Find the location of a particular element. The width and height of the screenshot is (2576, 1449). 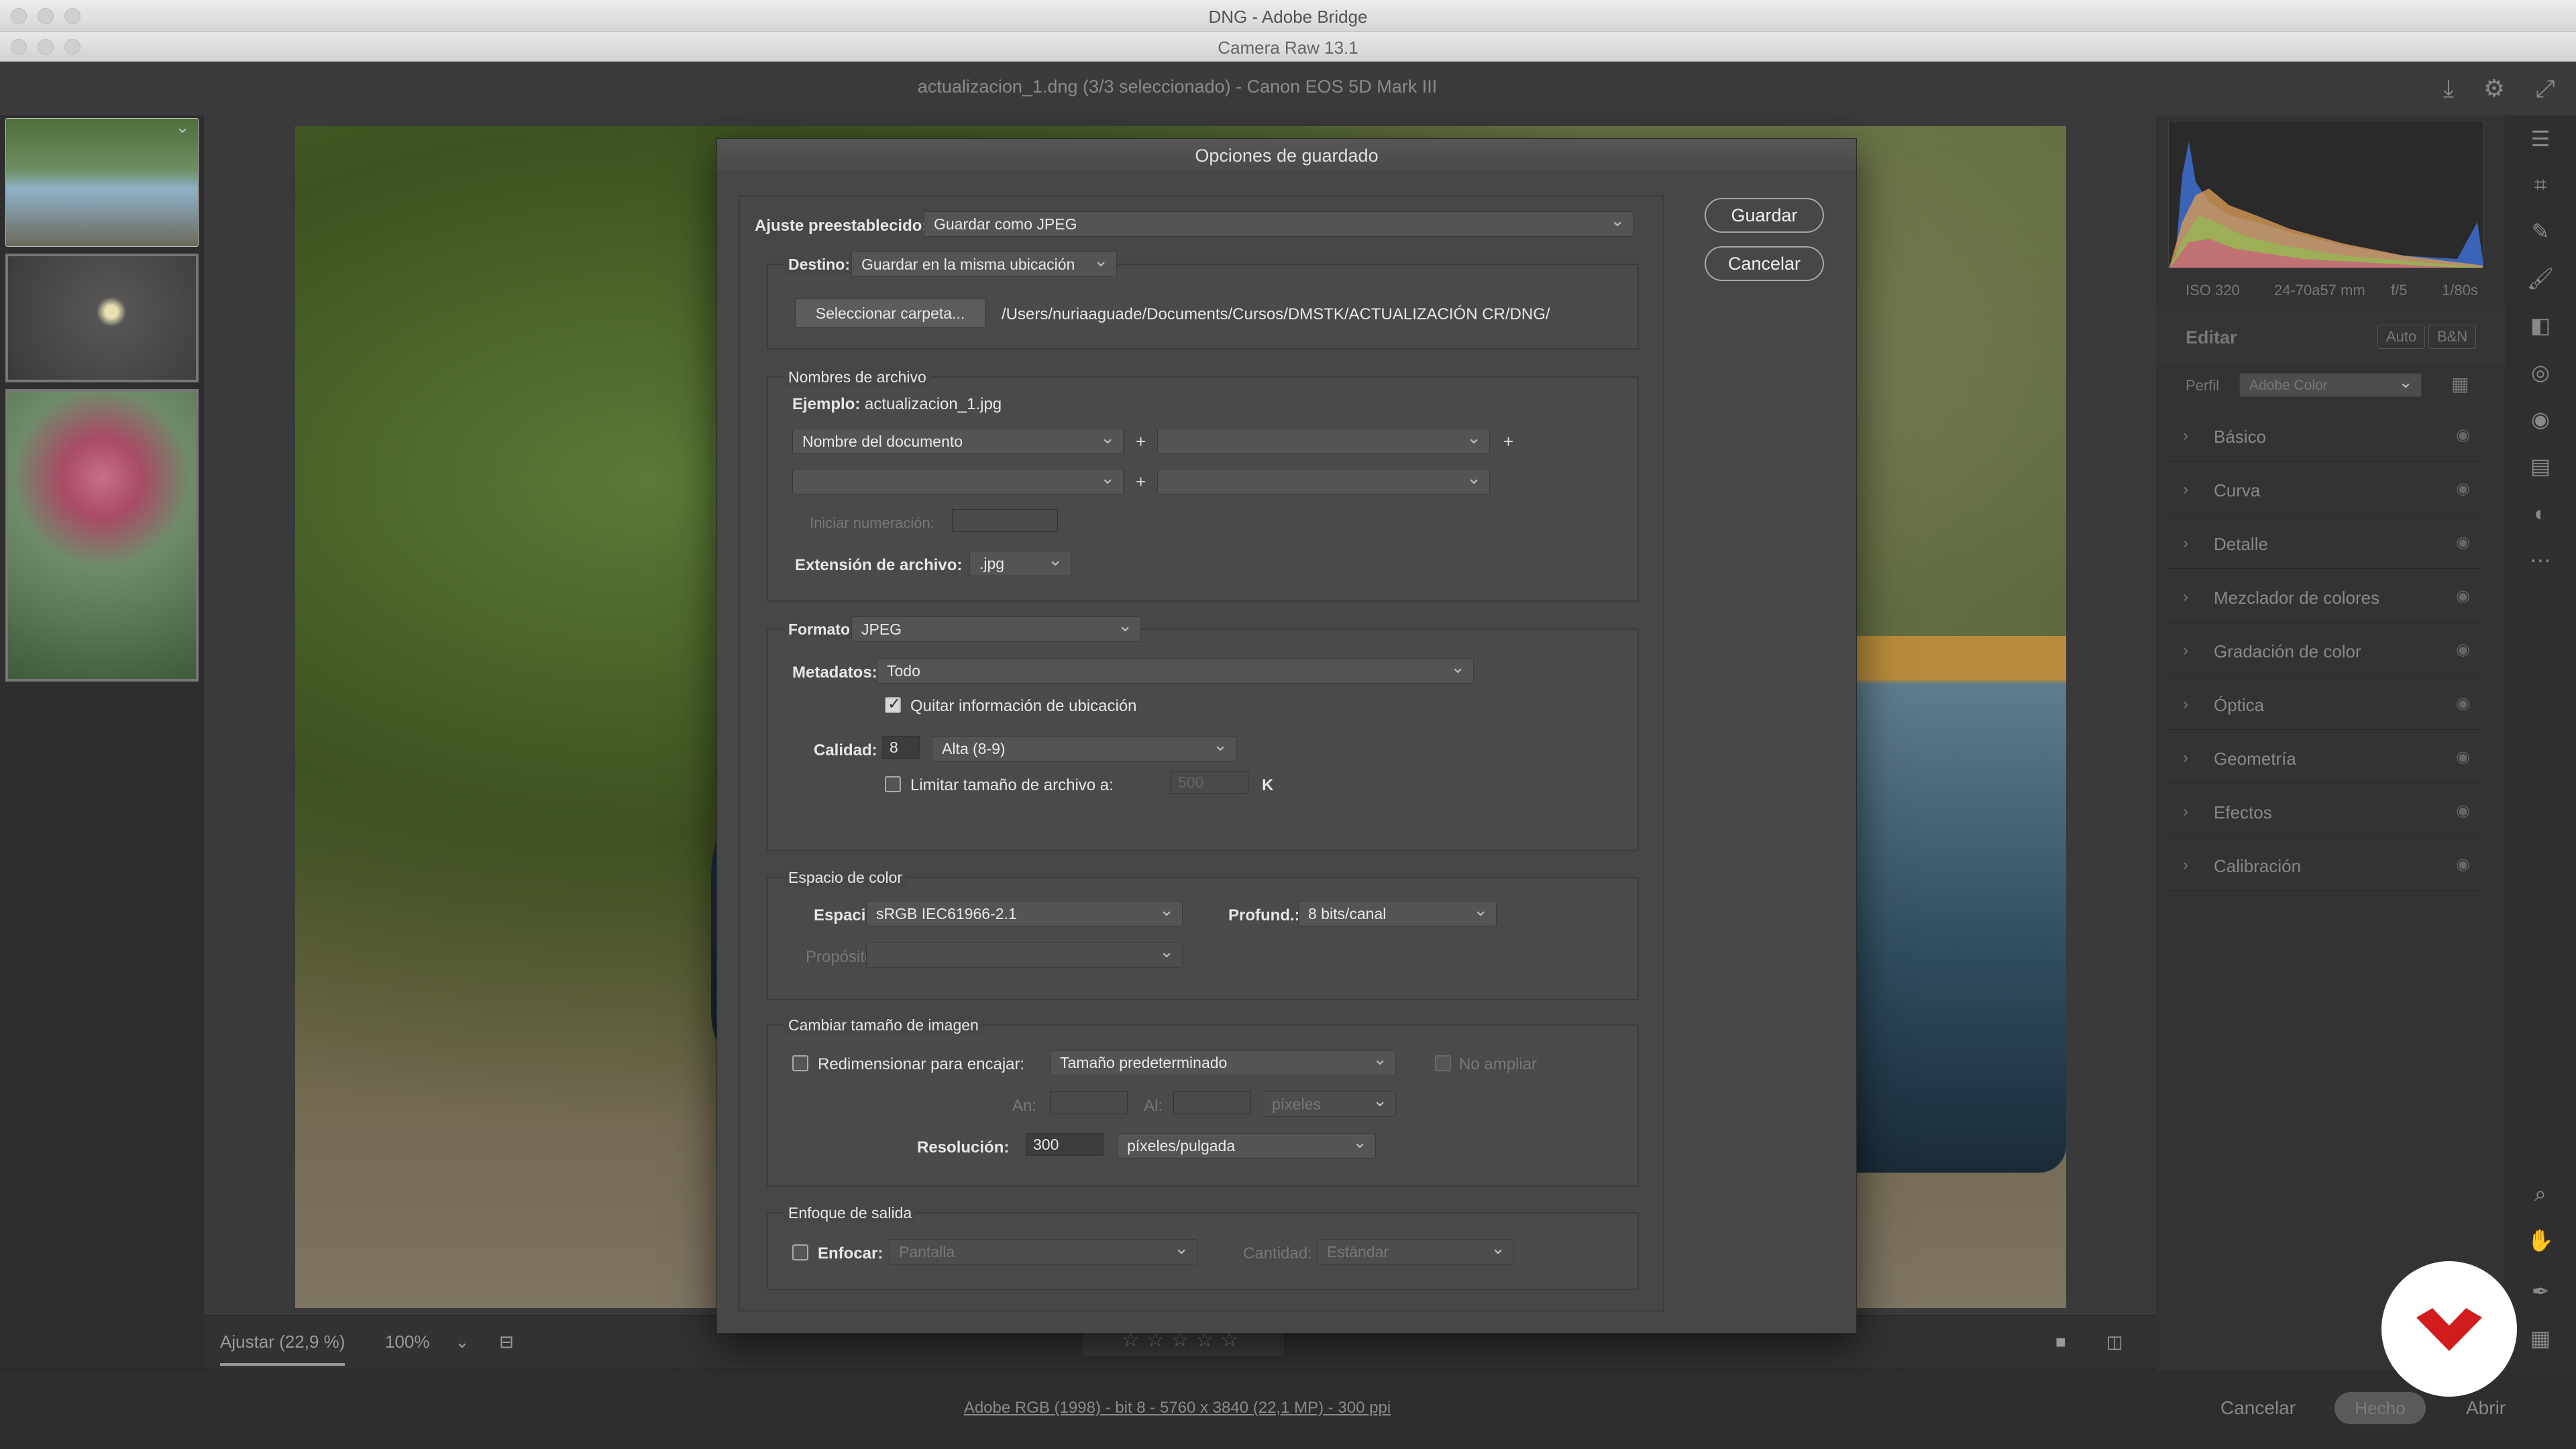

sharpen-checkbox is located at coordinates (800, 1252).